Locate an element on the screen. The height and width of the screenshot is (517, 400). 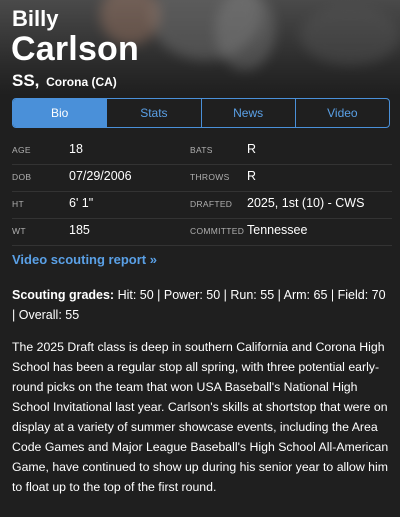
profile-tabs: Bio Stats News Video is located at coordinates (201, 113).